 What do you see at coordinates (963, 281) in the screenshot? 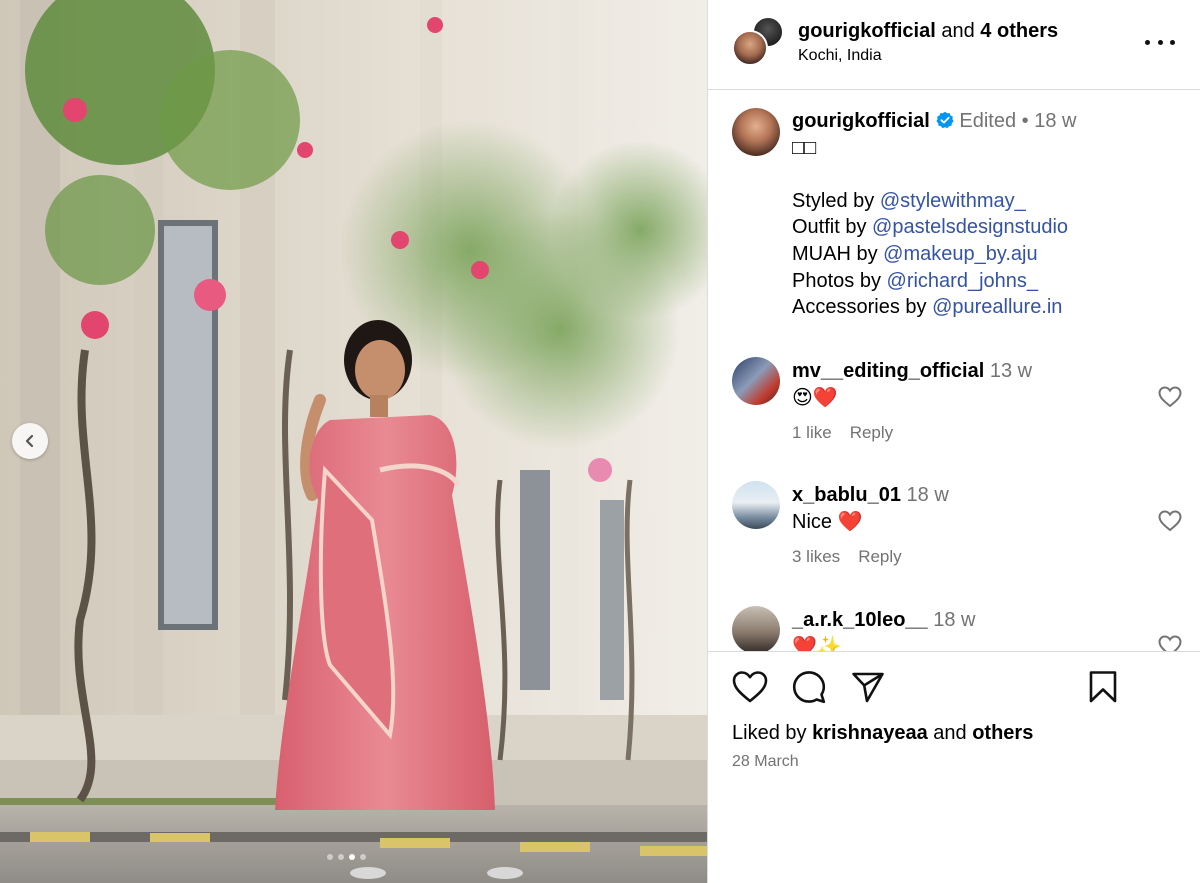
I see `mention-link: @richard_johns_` at bounding box center [963, 281].